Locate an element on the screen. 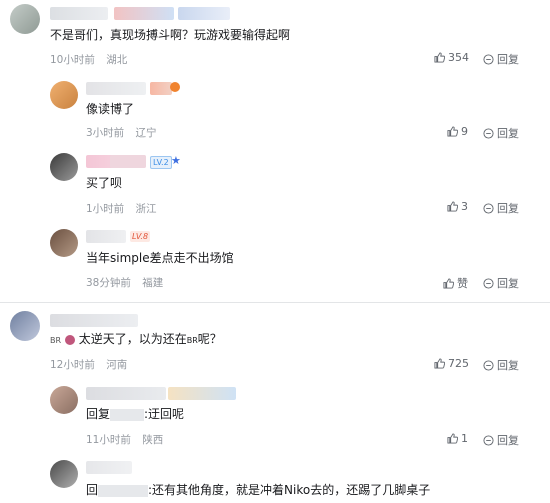  reply-text: 当年simple差点走不出场馆 is located at coordinates (160, 258).